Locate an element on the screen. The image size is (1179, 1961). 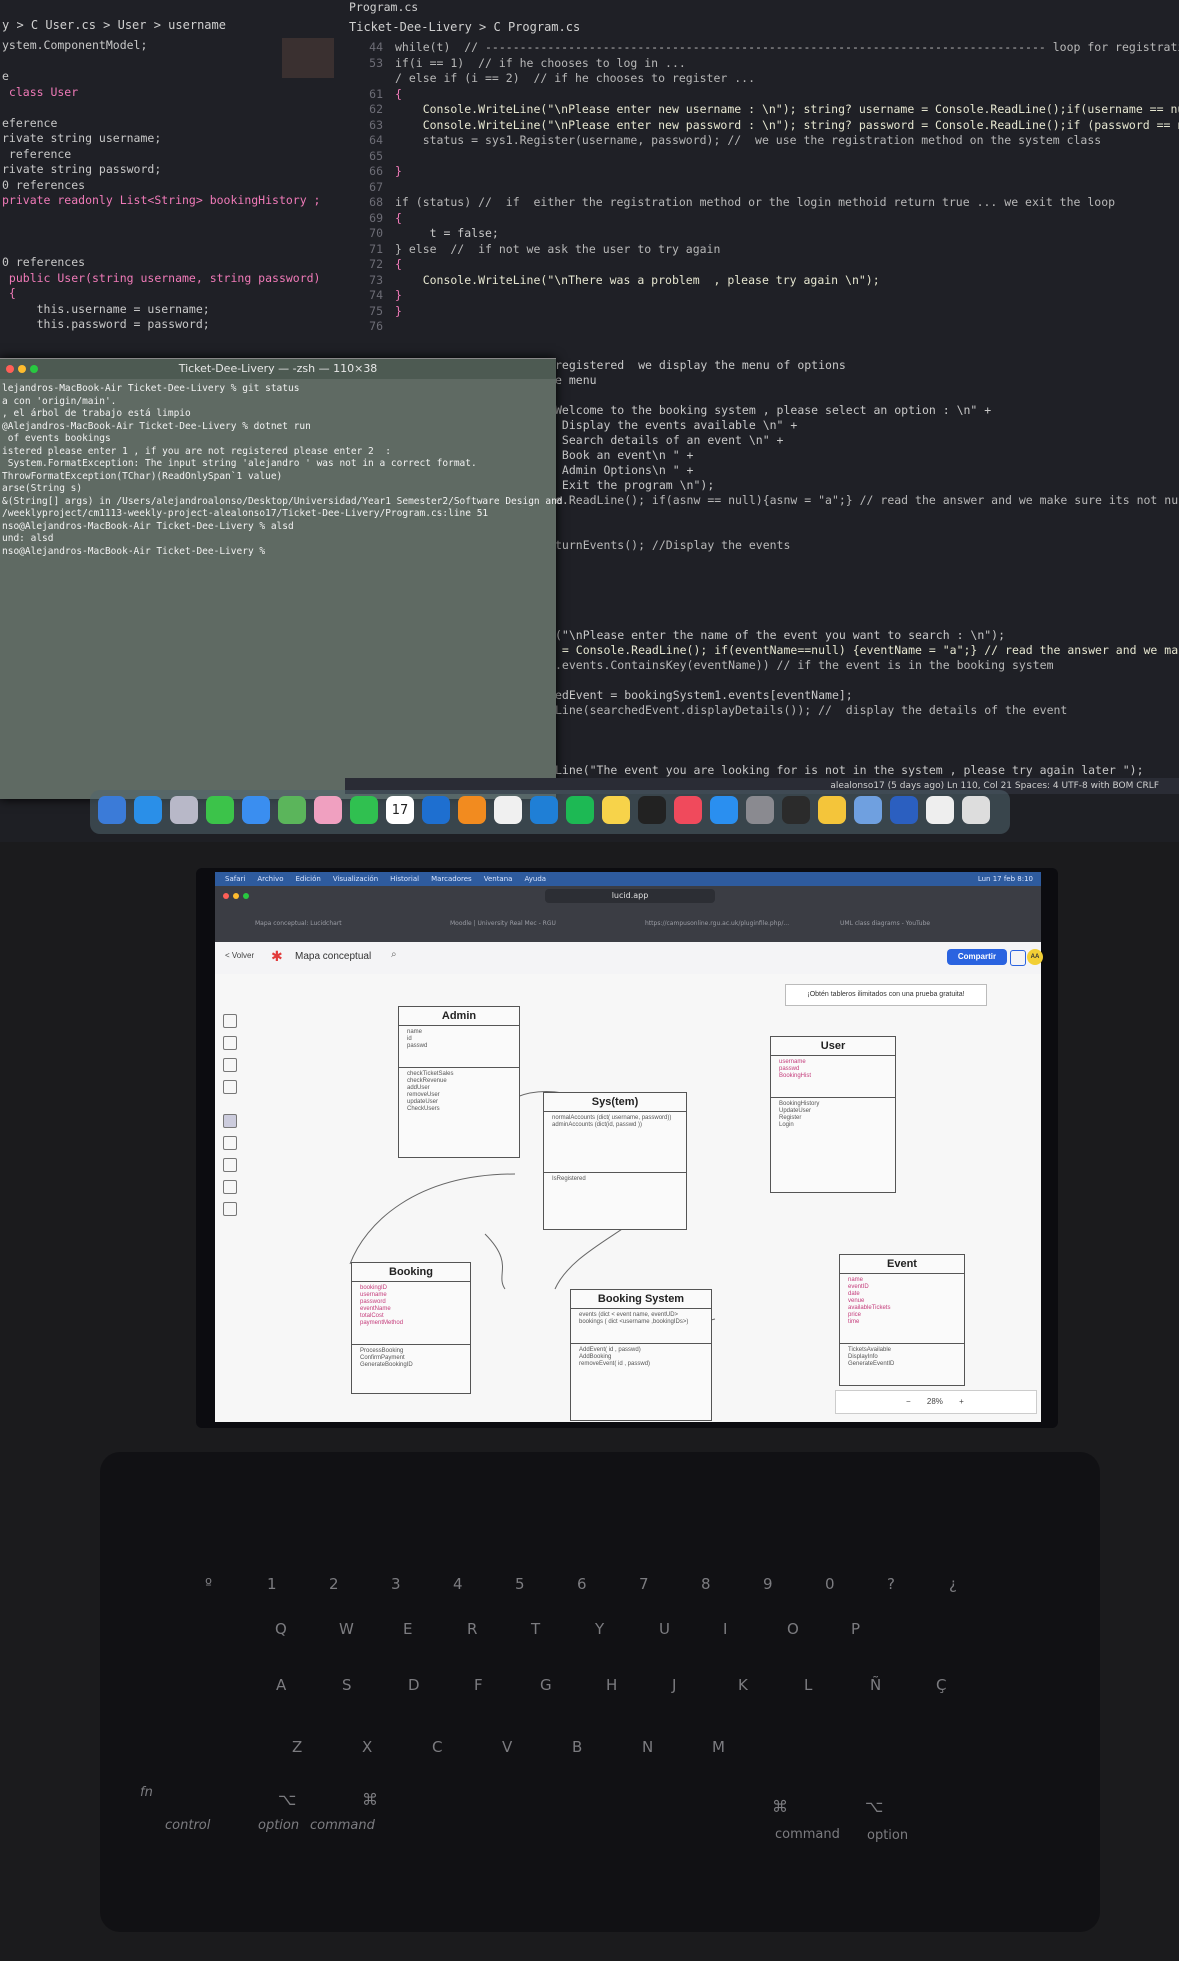
calendar-icon: 17 is located at coordinates (400, 810).